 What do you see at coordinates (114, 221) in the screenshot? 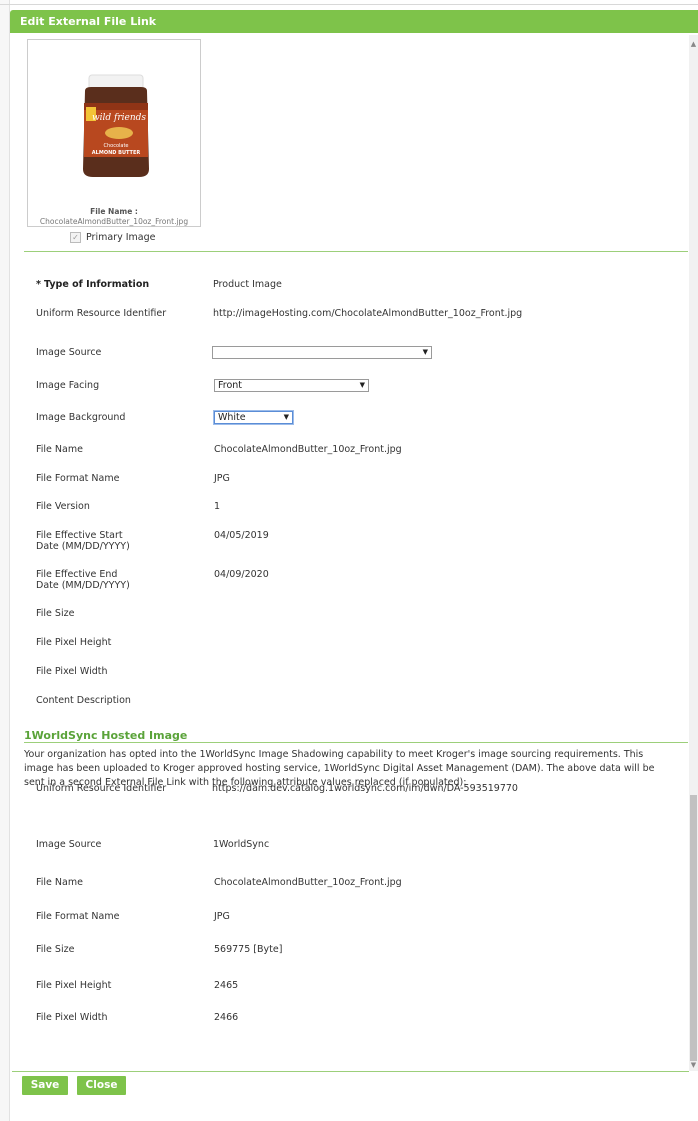
I see `file-name-value: ChocolateAlmondButter_10oz_Front.jpg` at bounding box center [114, 221].